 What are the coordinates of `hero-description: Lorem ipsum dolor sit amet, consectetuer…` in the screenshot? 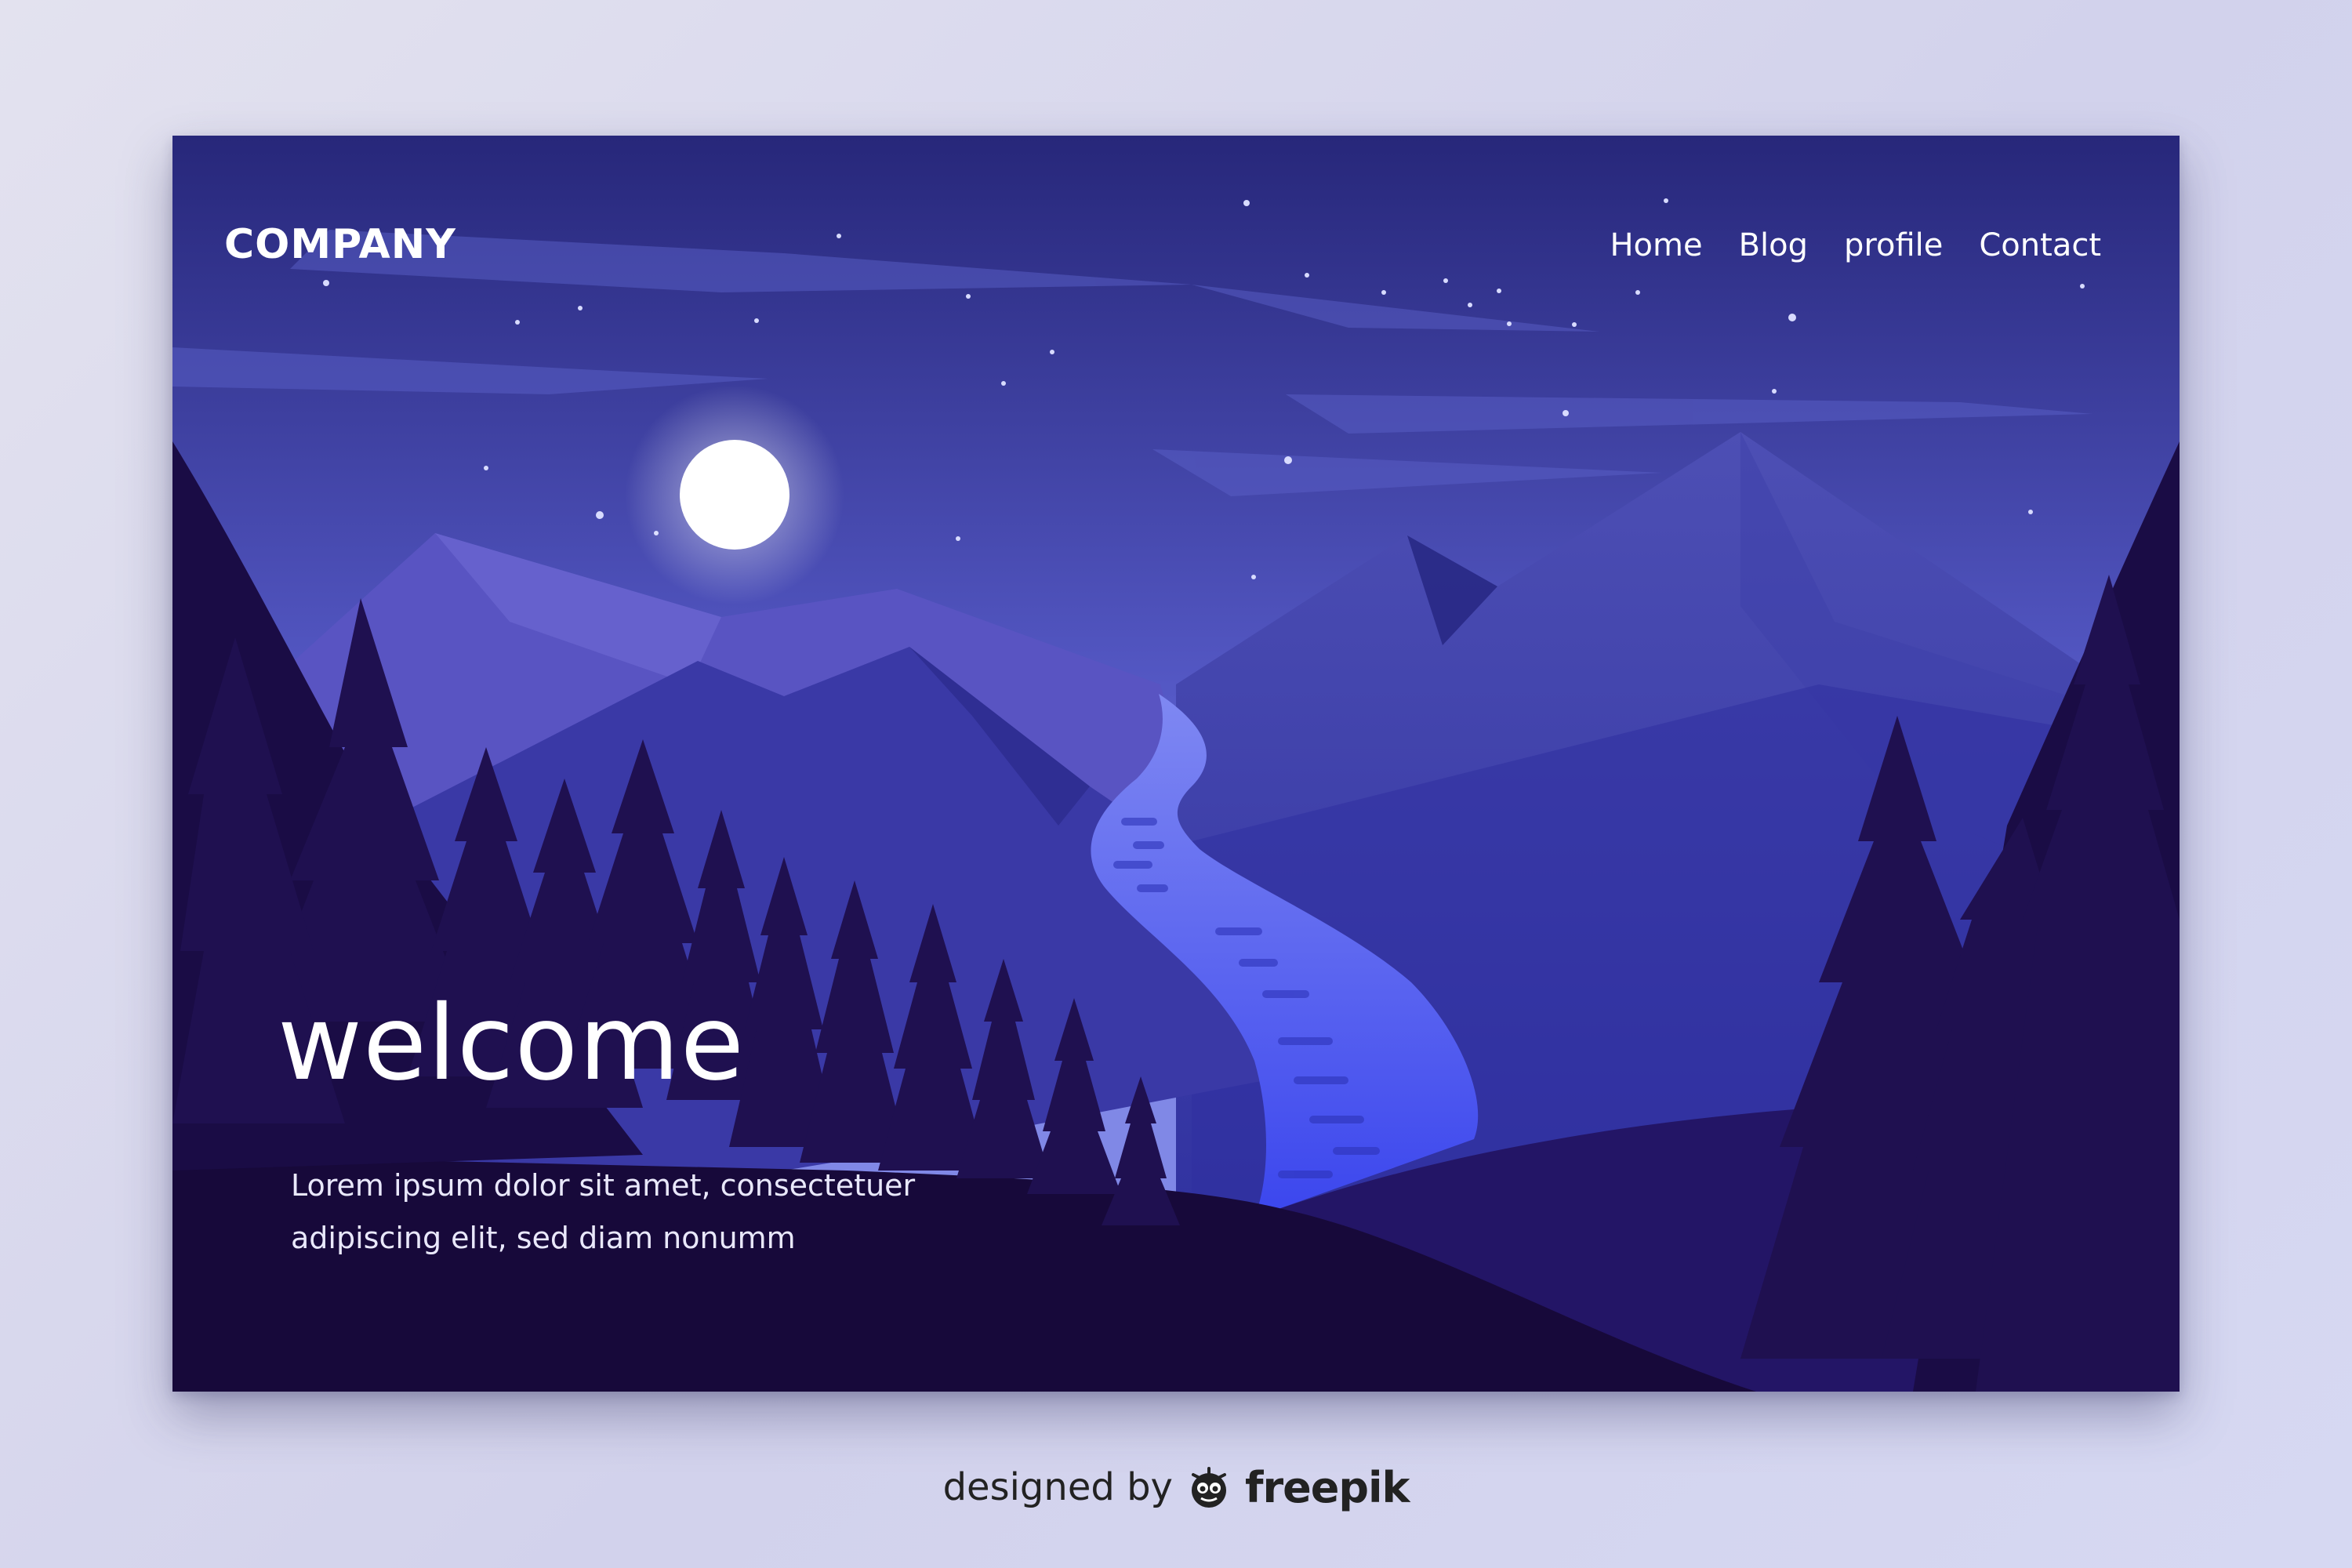 It's located at (643, 1212).